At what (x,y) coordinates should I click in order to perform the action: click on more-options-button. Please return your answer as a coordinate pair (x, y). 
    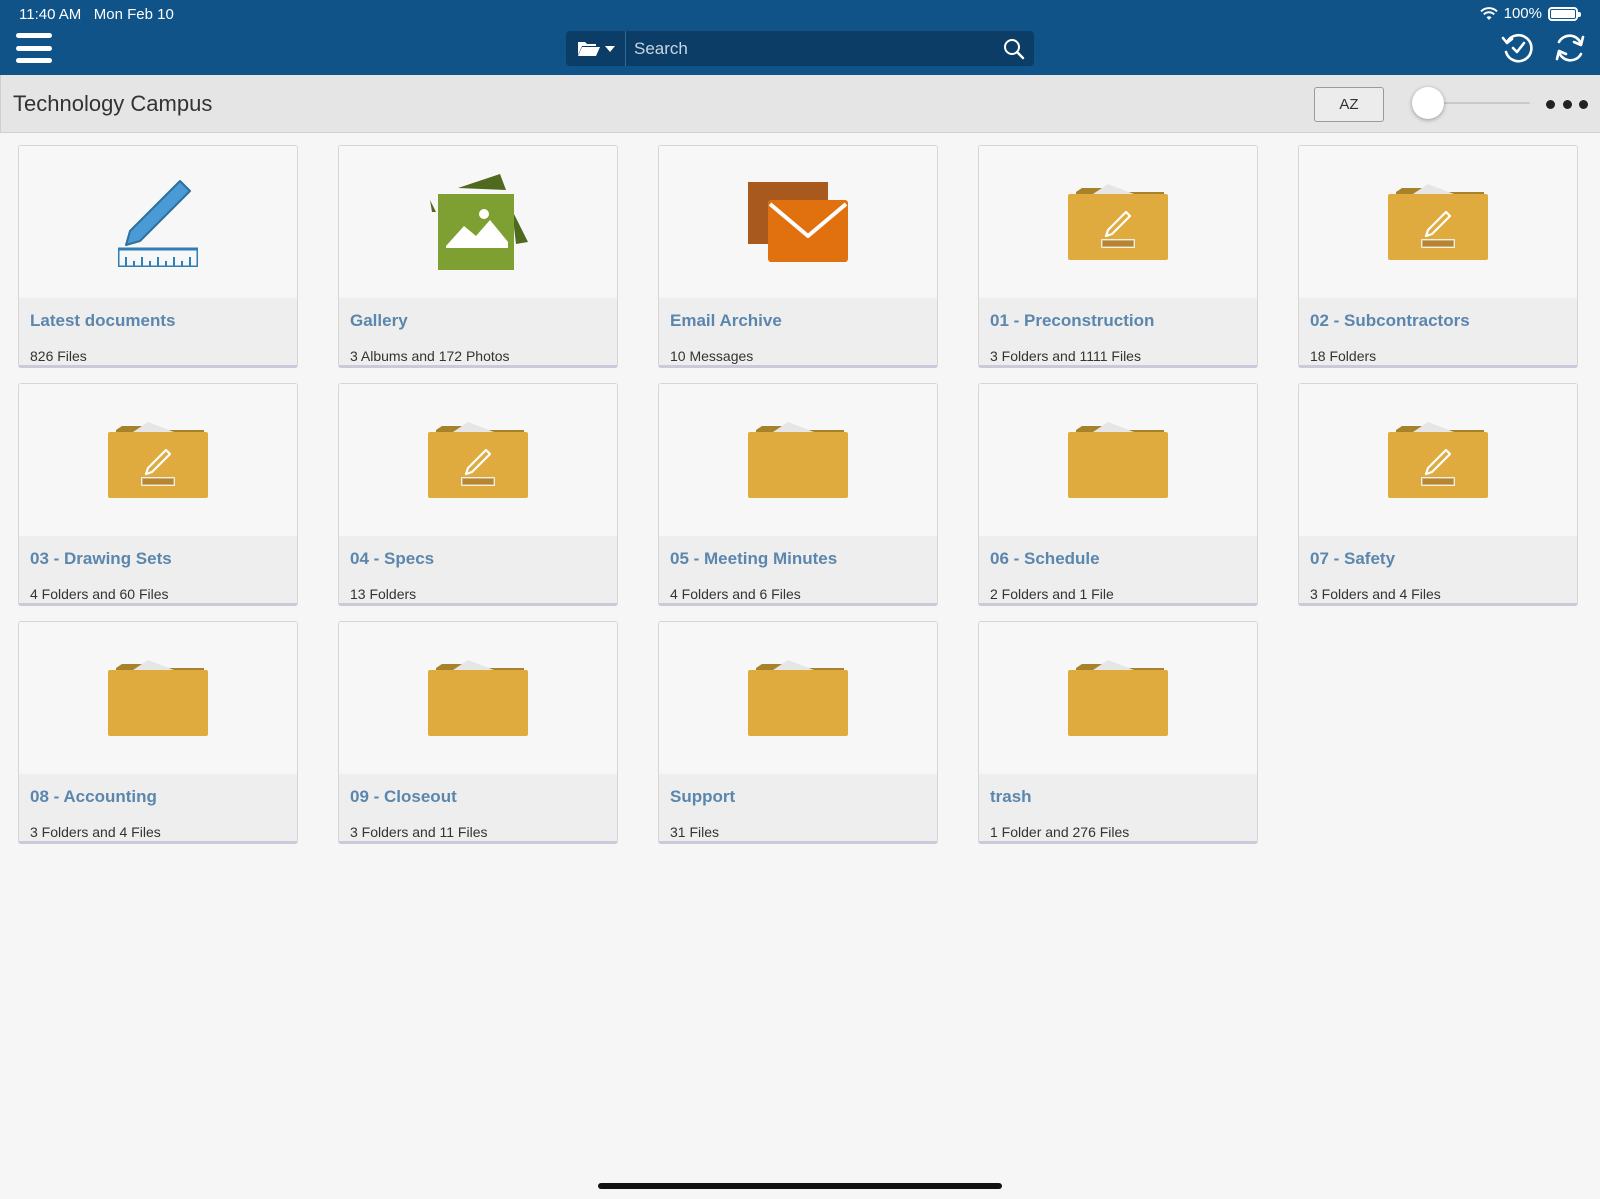
    Looking at the image, I should click on (1567, 104).